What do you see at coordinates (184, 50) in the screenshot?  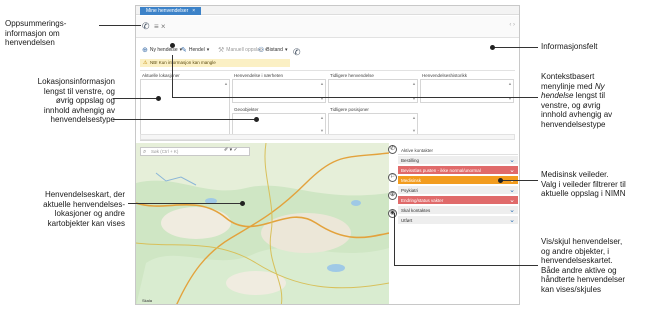 I see `edit-icon: ✎` at bounding box center [184, 50].